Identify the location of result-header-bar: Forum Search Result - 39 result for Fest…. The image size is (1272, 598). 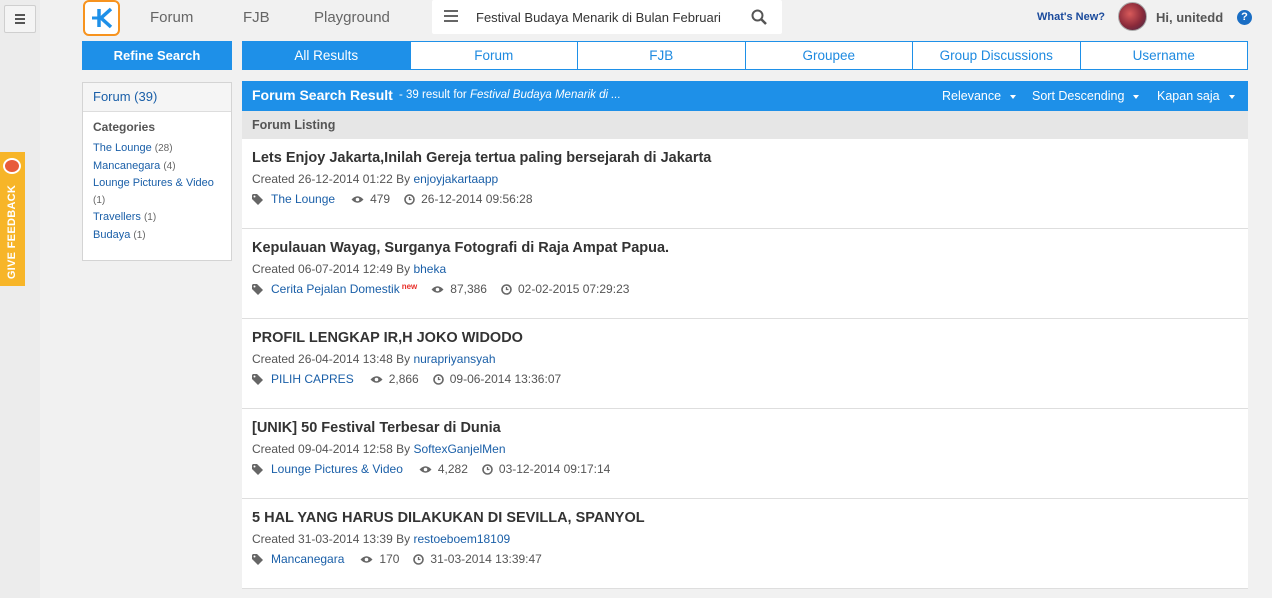
(745, 96).